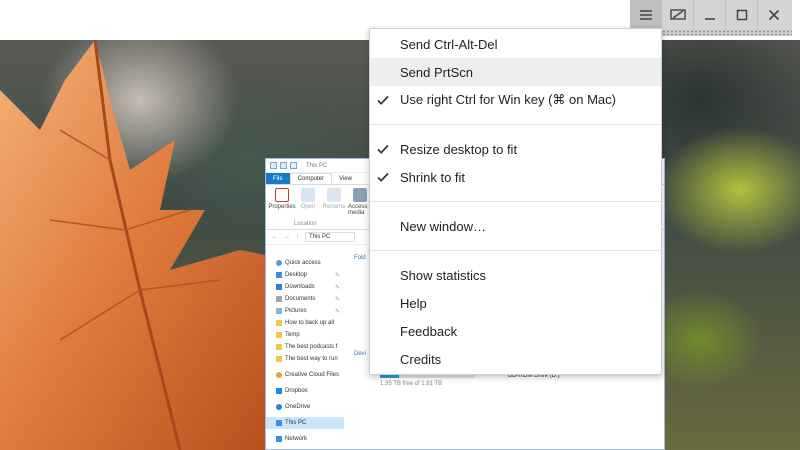  I want to click on rename-button: Rename, so click(334, 207).